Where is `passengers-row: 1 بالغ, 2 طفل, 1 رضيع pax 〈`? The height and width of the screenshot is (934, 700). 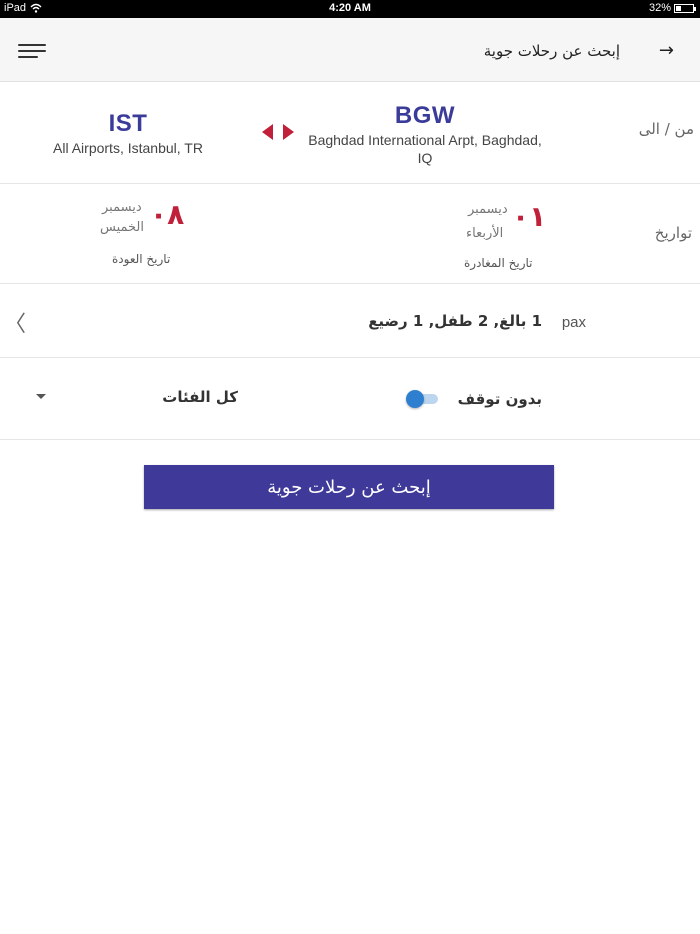
passengers-row: 1 بالغ, 2 طفل, 1 رضيع pax 〈 is located at coordinates (350, 321).